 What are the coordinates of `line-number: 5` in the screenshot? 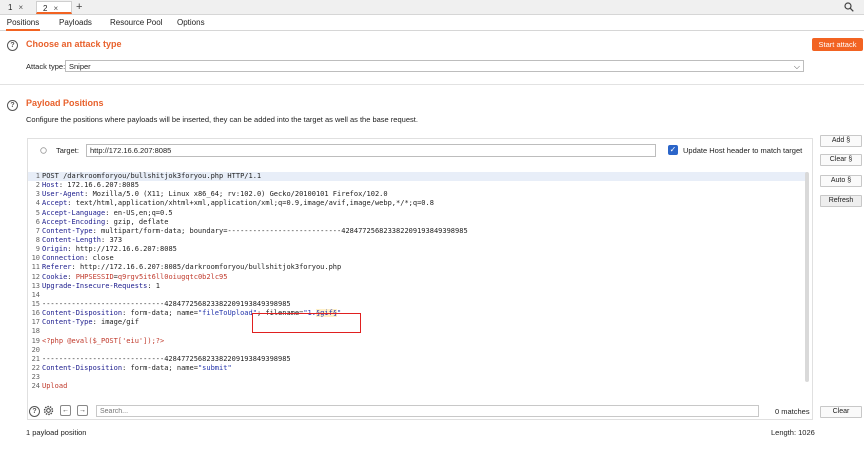 It's located at (37, 212).